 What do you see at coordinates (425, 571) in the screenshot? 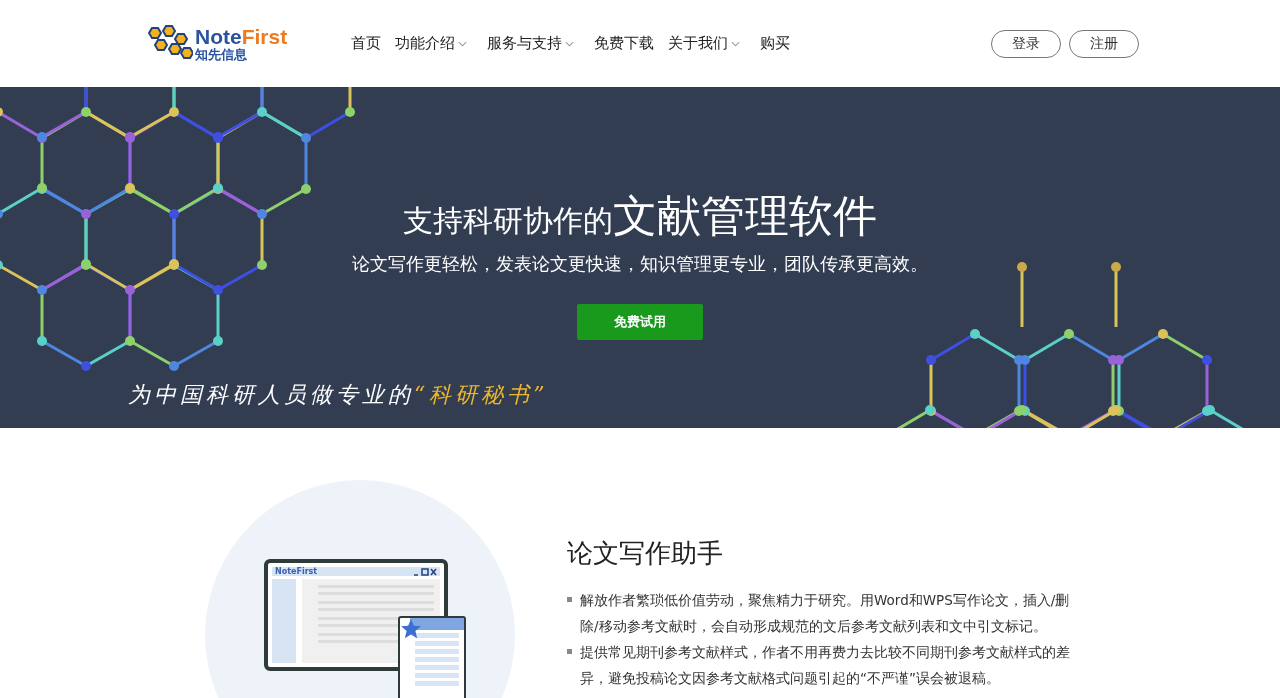
I see `window-controls-icon` at bounding box center [425, 571].